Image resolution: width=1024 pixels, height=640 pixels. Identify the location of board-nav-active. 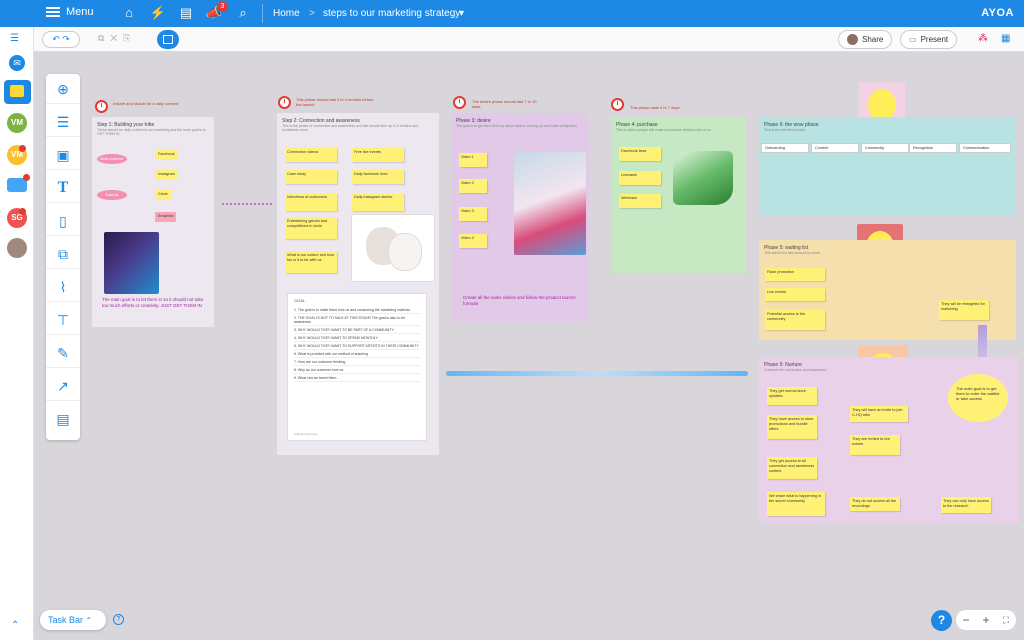
(17, 92).